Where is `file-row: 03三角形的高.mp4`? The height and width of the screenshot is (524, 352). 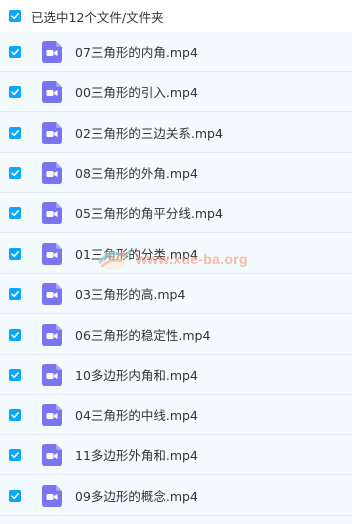
file-row: 03三角形的高.mp4 is located at coordinates (176, 294).